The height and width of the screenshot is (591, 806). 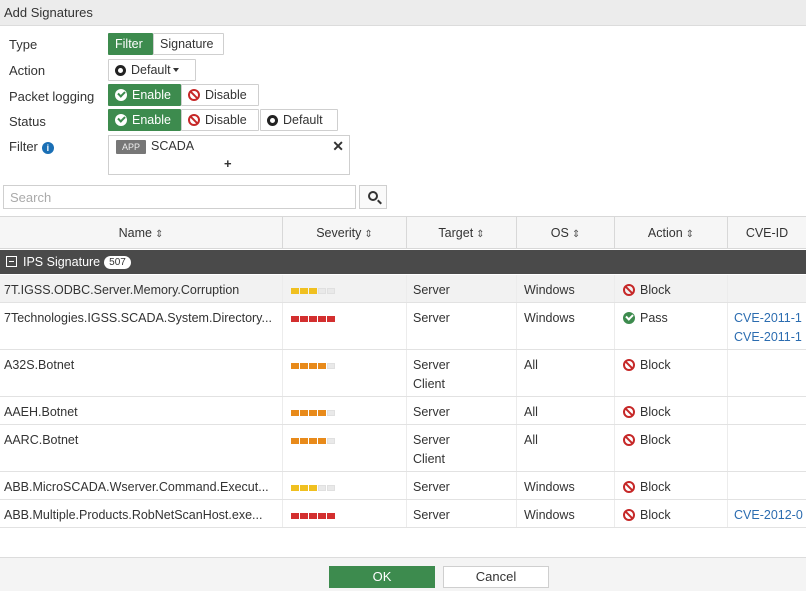 What do you see at coordinates (144, 95) in the screenshot?
I see `packet-logging-enable-button: Enable` at bounding box center [144, 95].